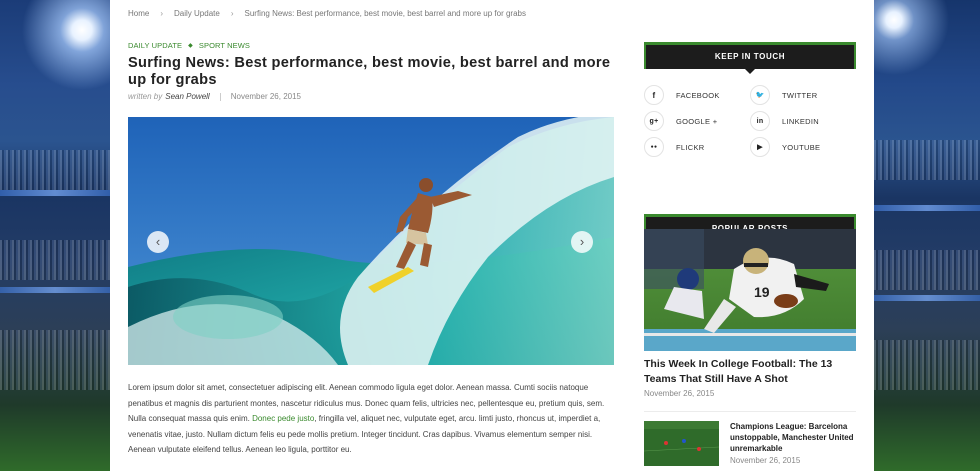 The width and height of the screenshot is (980, 471). I want to click on social-link-google-plus: g+ GOOGLE +, so click(680, 121).